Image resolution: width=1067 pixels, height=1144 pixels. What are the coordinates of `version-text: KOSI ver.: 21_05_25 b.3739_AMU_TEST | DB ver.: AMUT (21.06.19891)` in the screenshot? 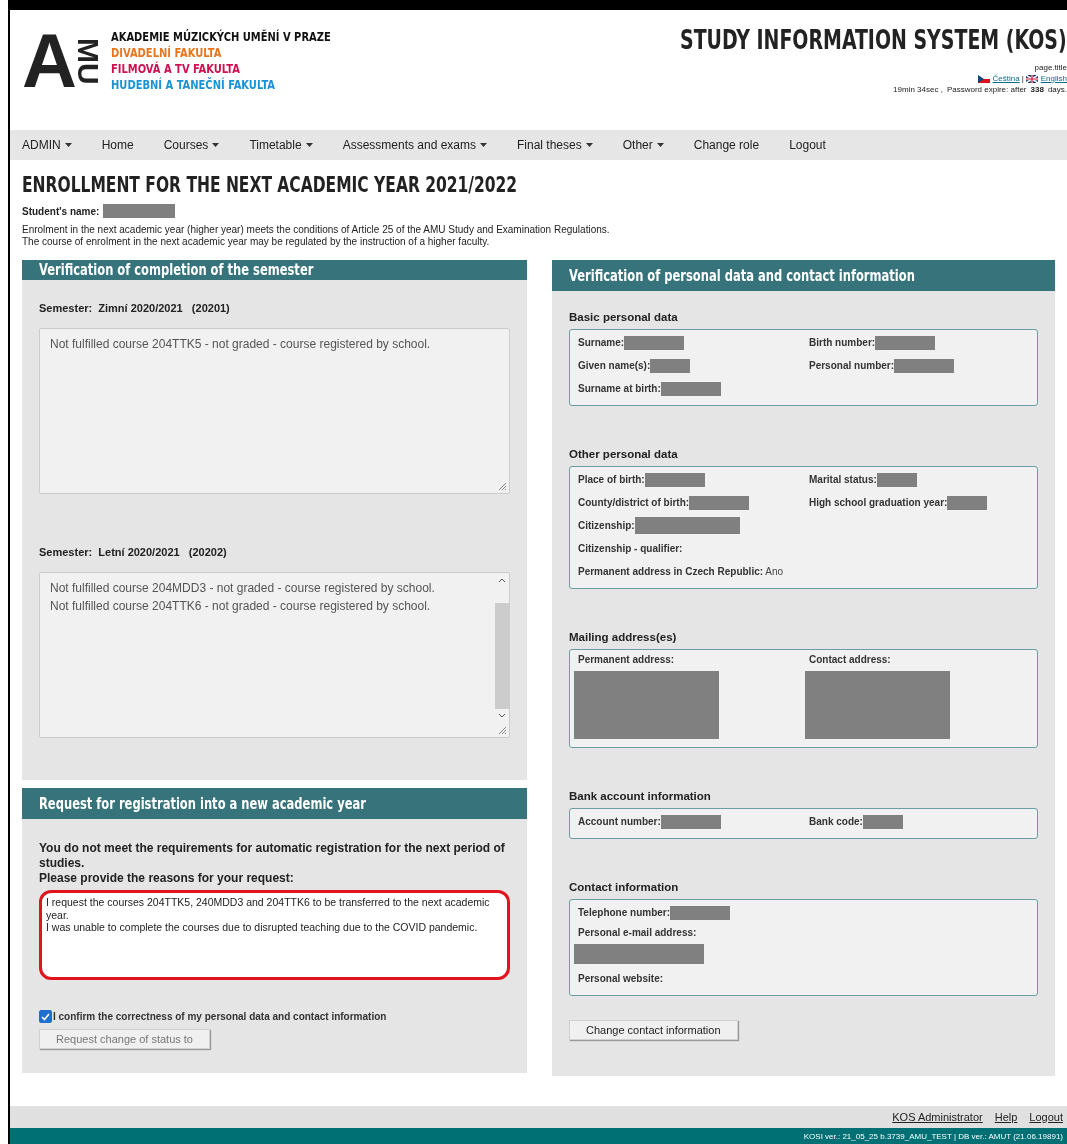 It's located at (933, 1136).